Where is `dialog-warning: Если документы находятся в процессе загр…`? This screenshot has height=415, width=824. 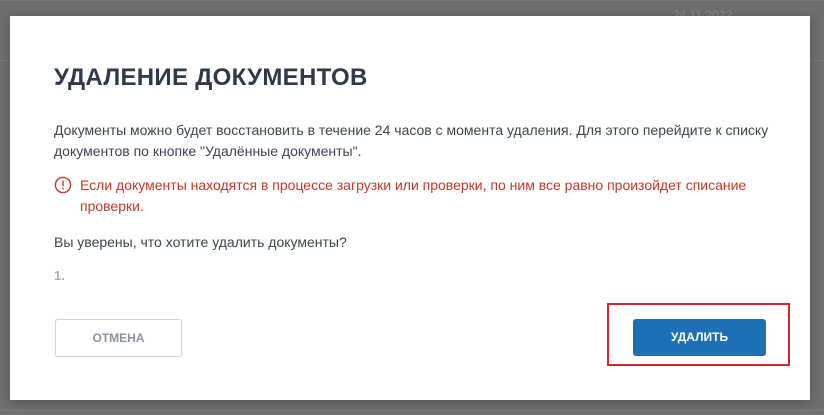
dialog-warning: Если документы находятся в процессе загр… is located at coordinates (414, 196).